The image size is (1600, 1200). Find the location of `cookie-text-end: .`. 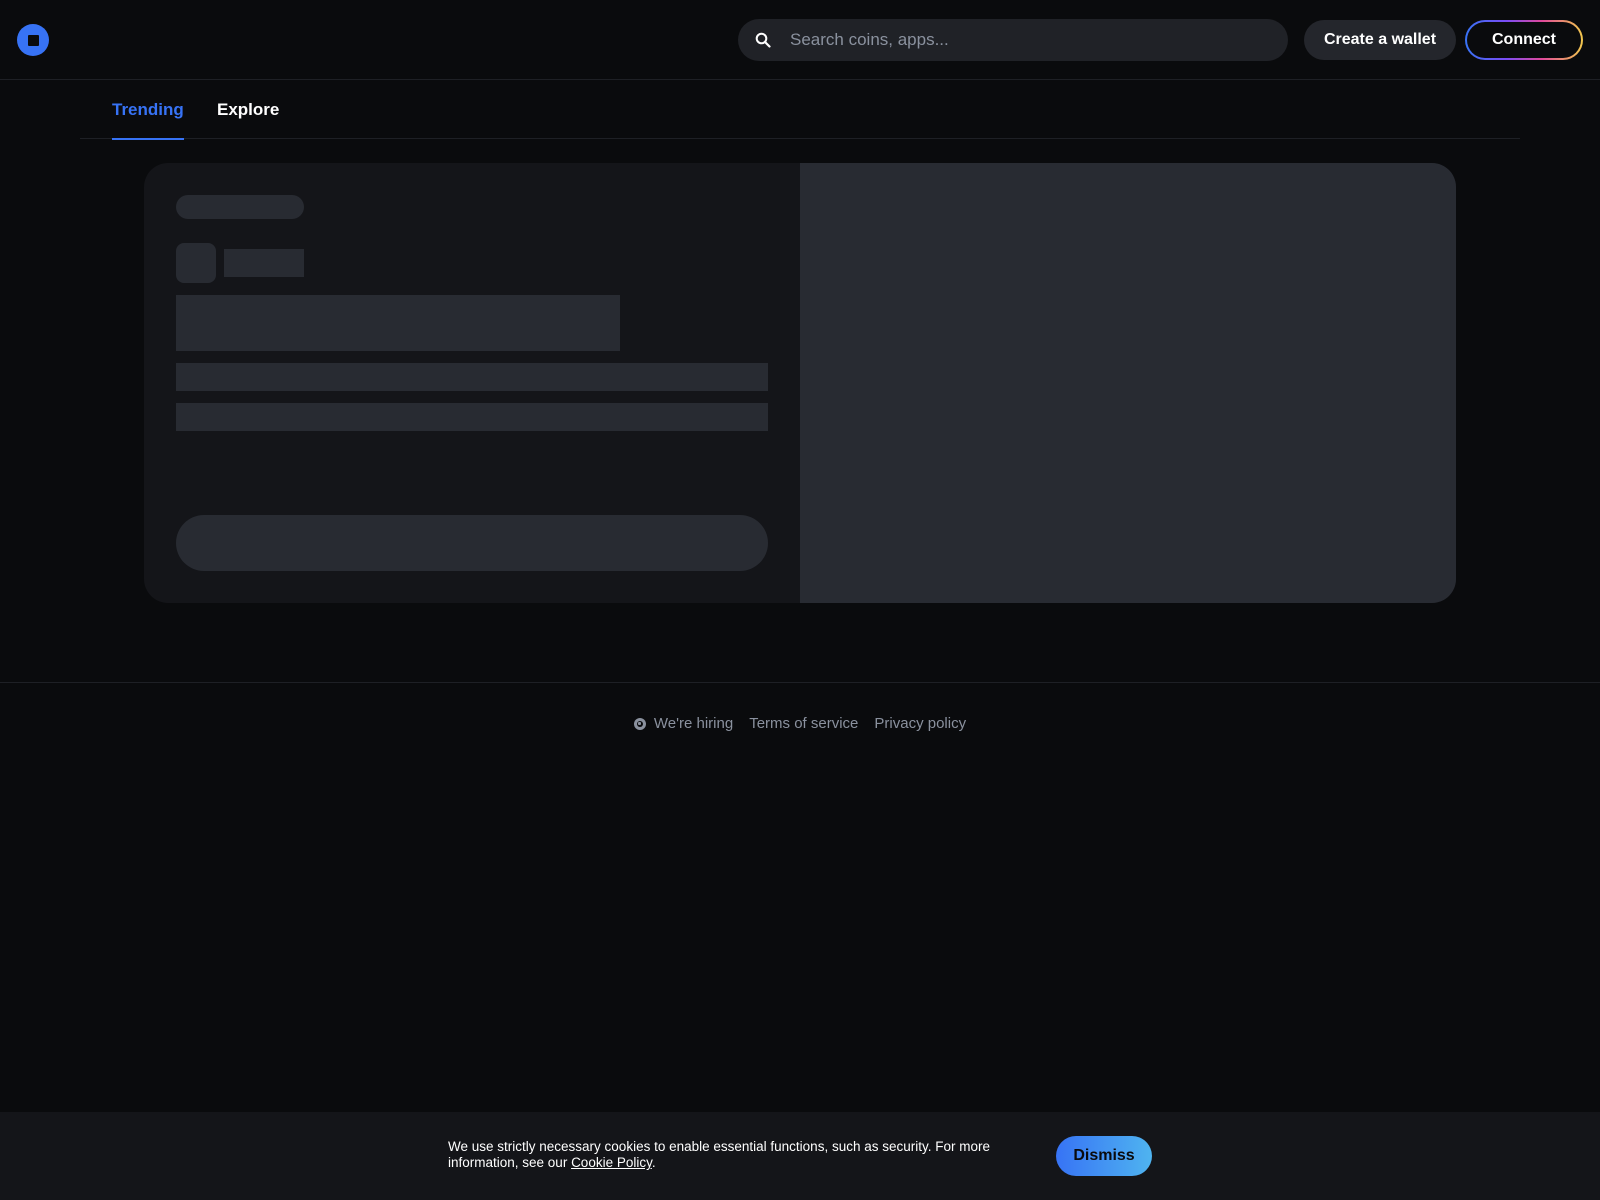

cookie-text-end: . is located at coordinates (653, 1162).